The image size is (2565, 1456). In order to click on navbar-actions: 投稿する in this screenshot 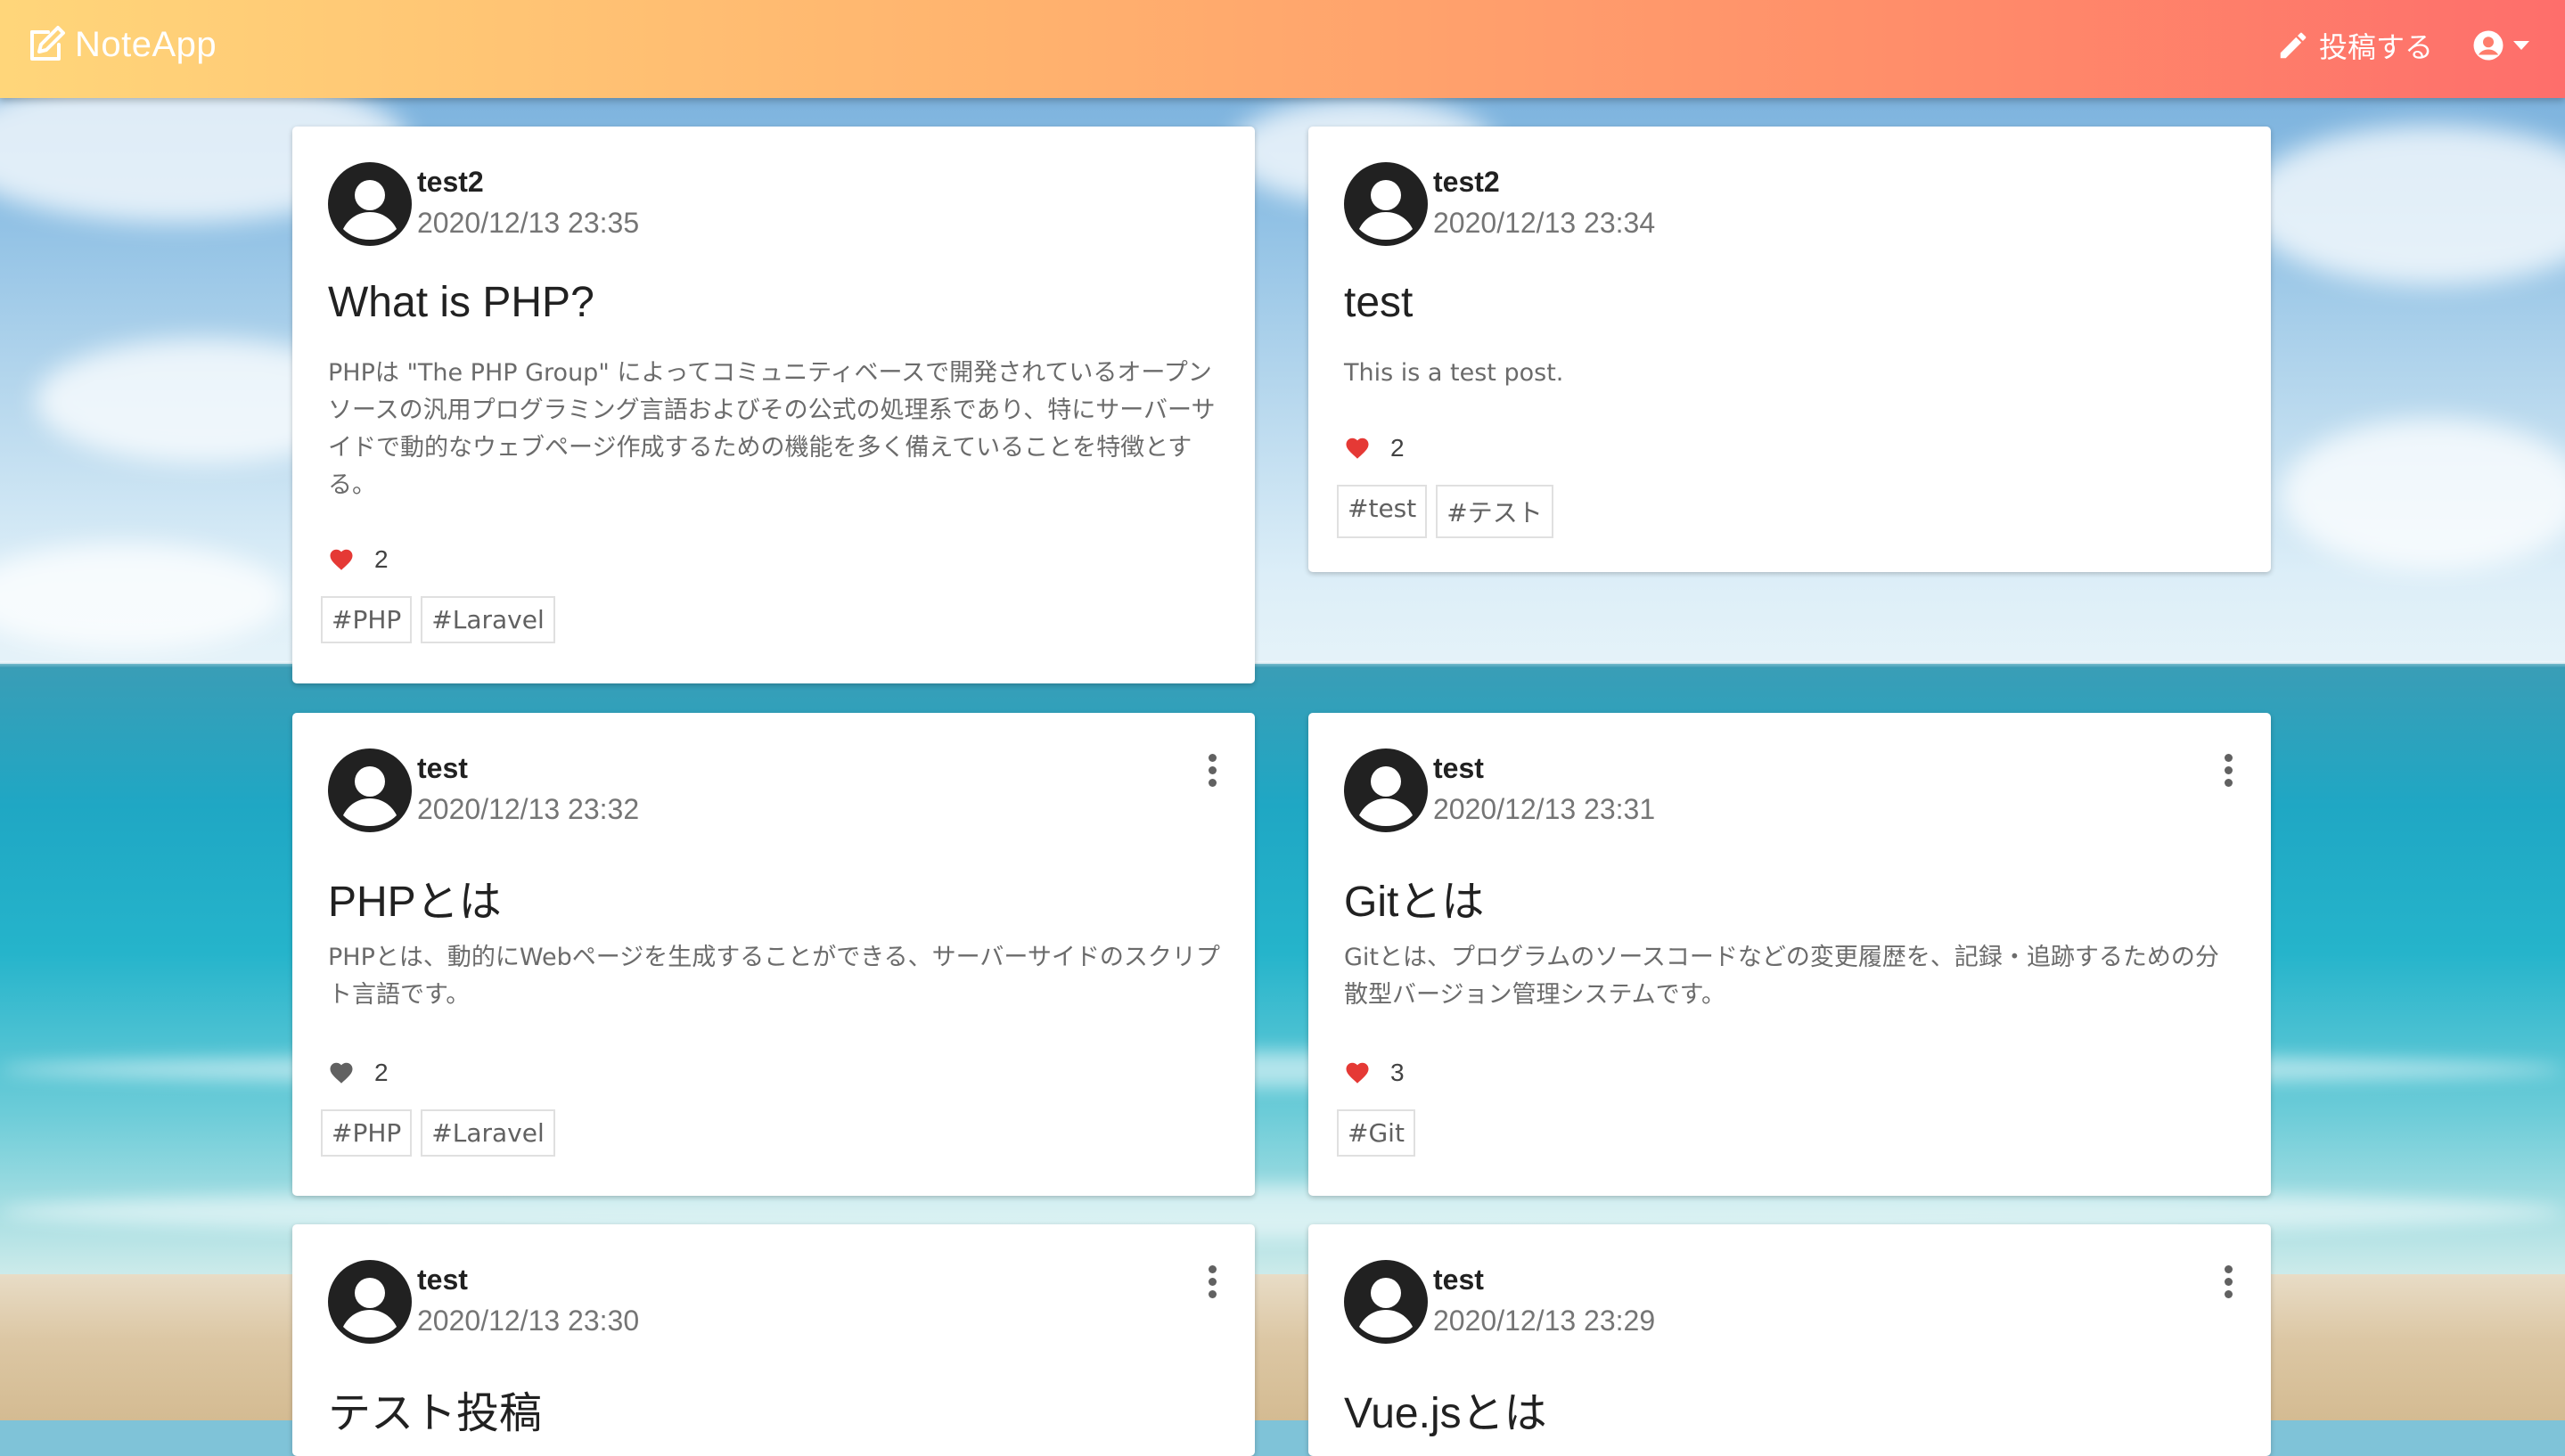, I will do `click(2402, 45)`.